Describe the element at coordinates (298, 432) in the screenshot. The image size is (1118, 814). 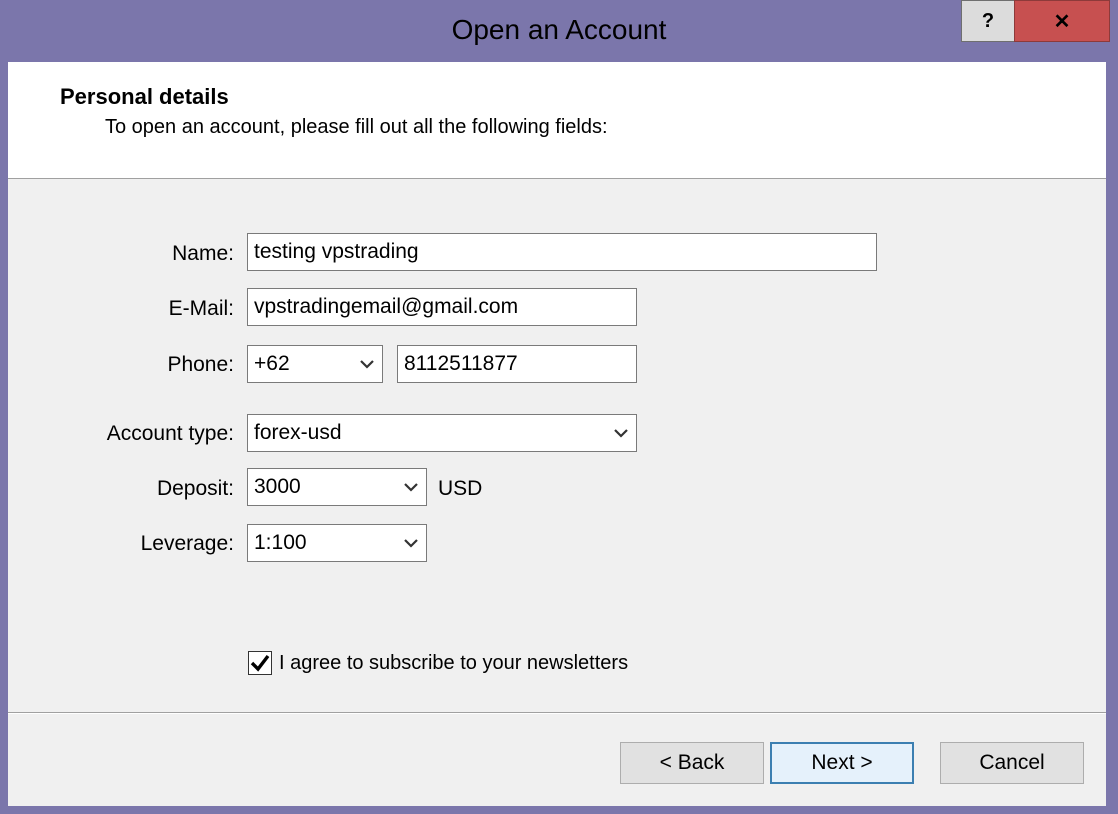
I see `account-type-value: forex-usd` at that location.